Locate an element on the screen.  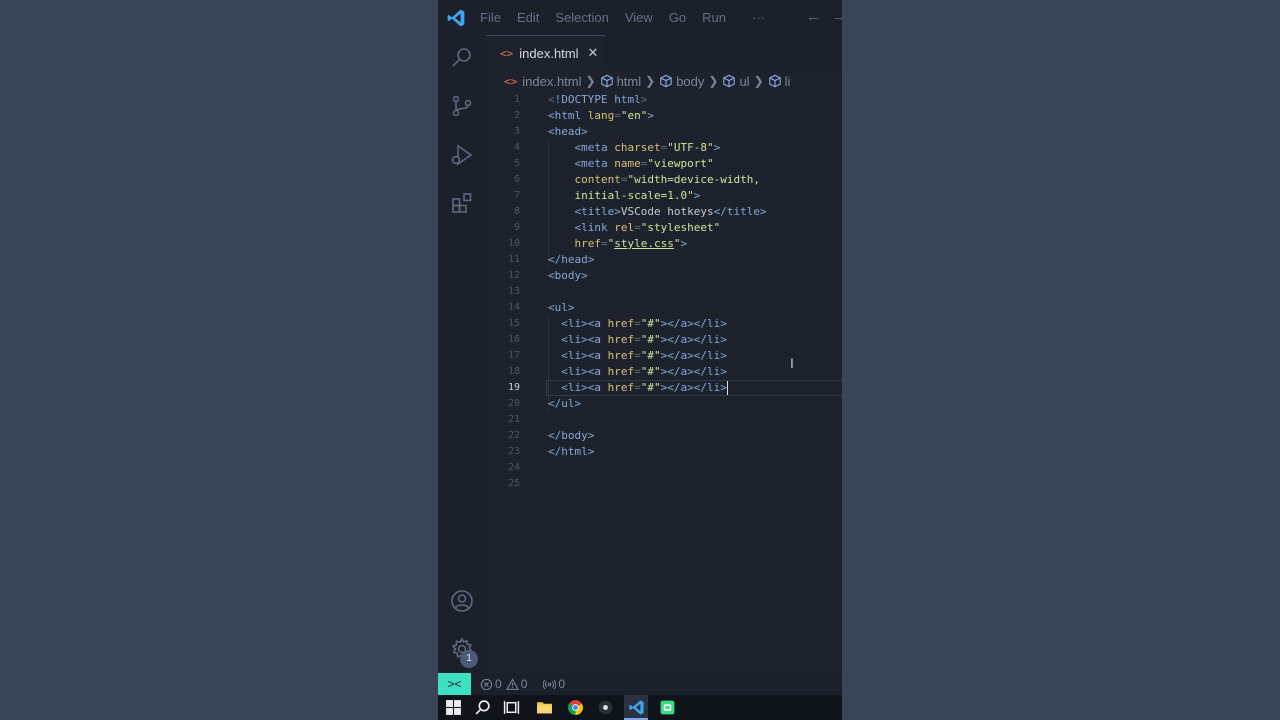
code-line: 16 <li><a href="#"></a></li> is located at coordinates (664, 340).